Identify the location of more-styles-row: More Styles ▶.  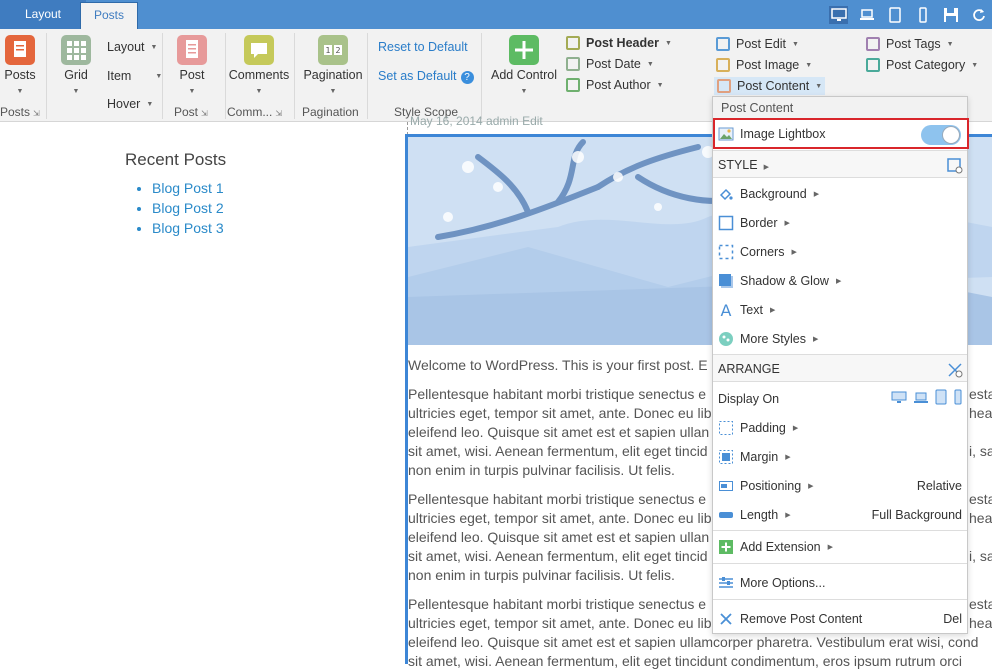
(840, 338).